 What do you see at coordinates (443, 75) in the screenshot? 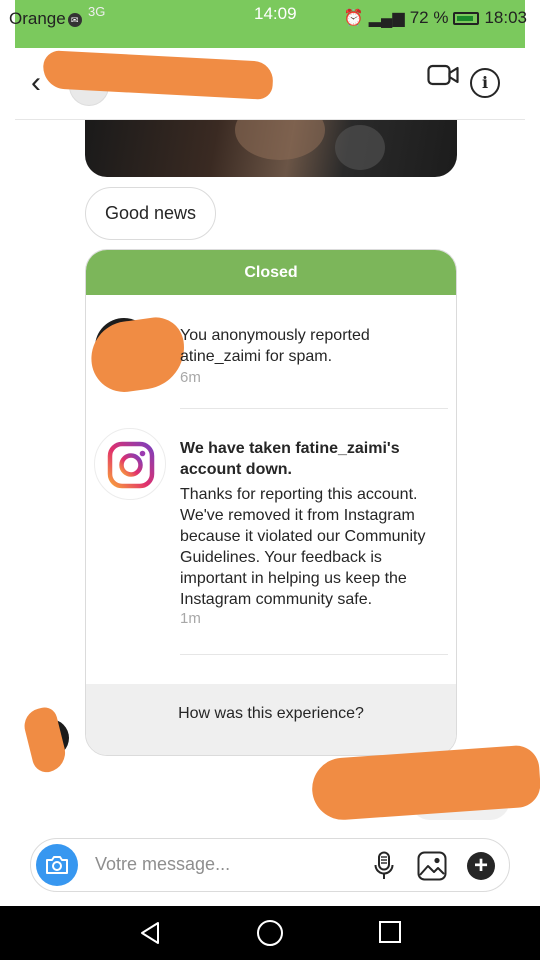
I see `video-call-icon` at bounding box center [443, 75].